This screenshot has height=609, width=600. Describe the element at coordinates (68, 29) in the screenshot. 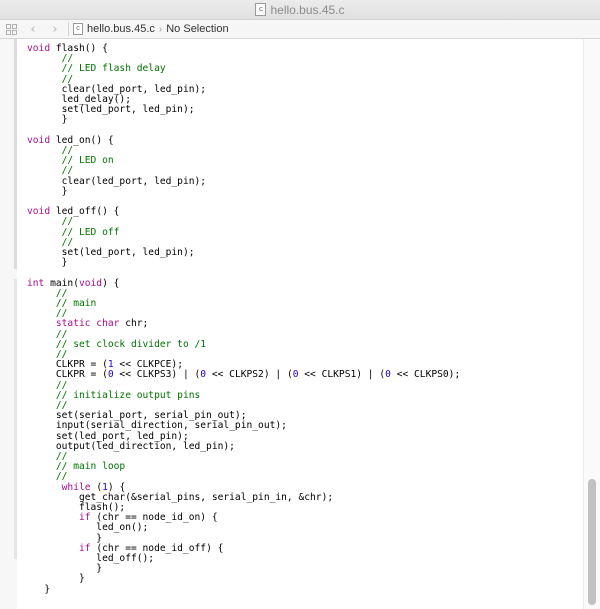

I see `divider` at that location.